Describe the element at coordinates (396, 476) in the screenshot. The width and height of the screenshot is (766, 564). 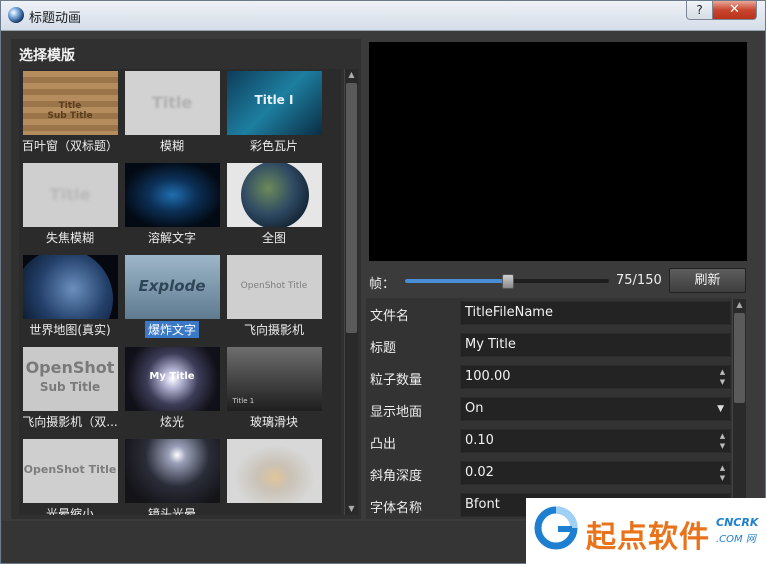
I see `prop-label: 斜角深度` at that location.